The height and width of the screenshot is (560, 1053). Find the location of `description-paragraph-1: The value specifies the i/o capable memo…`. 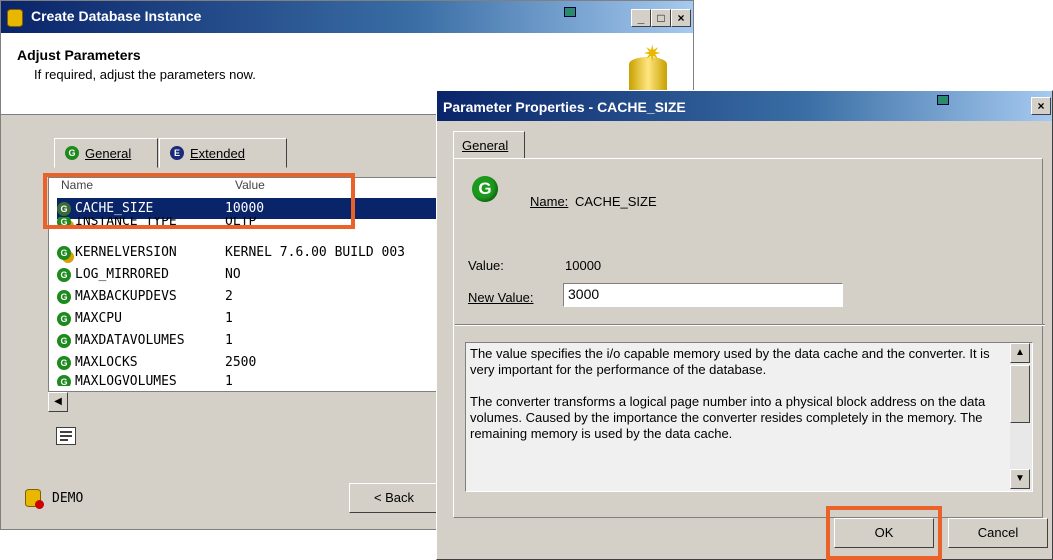

description-paragraph-1: The value specifies the i/o capable memo… is located at coordinates (730, 361).